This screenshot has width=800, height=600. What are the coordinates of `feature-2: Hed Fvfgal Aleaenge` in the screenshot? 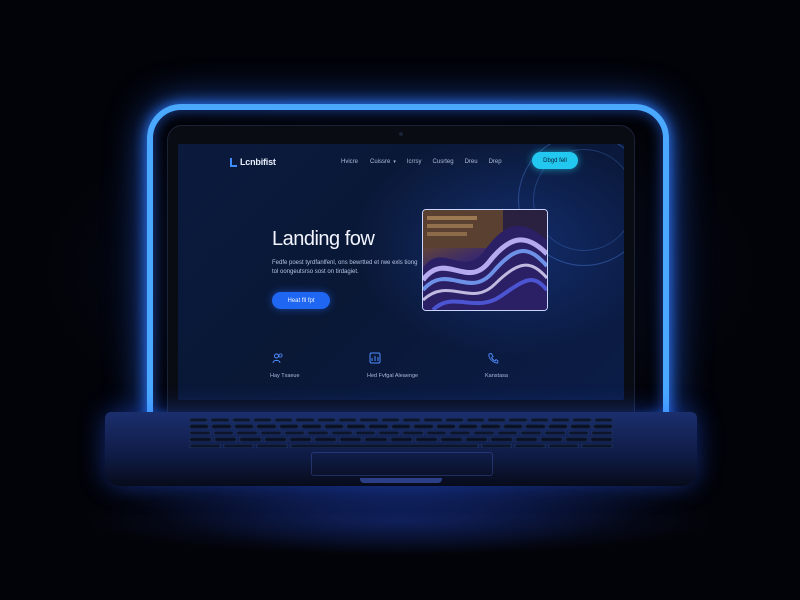 It's located at (392, 365).